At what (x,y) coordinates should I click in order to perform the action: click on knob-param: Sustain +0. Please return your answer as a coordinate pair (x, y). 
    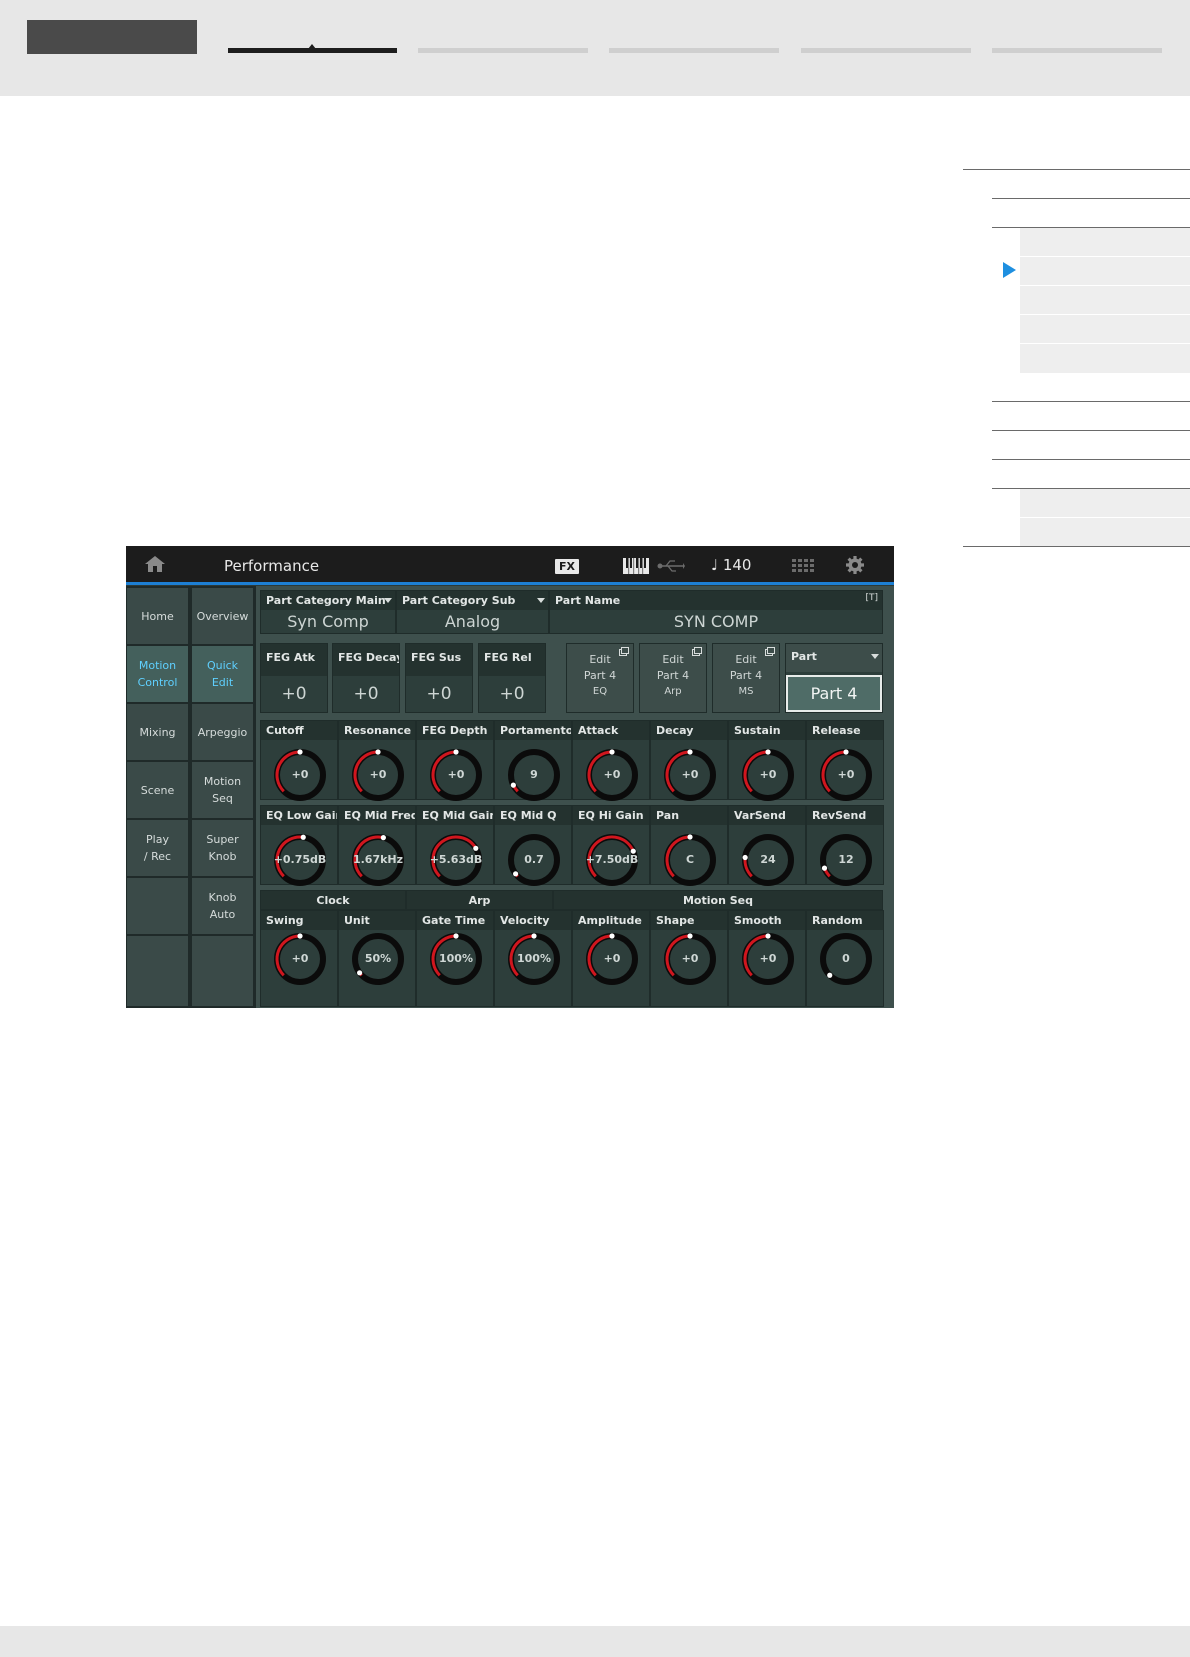
    Looking at the image, I should click on (767, 760).